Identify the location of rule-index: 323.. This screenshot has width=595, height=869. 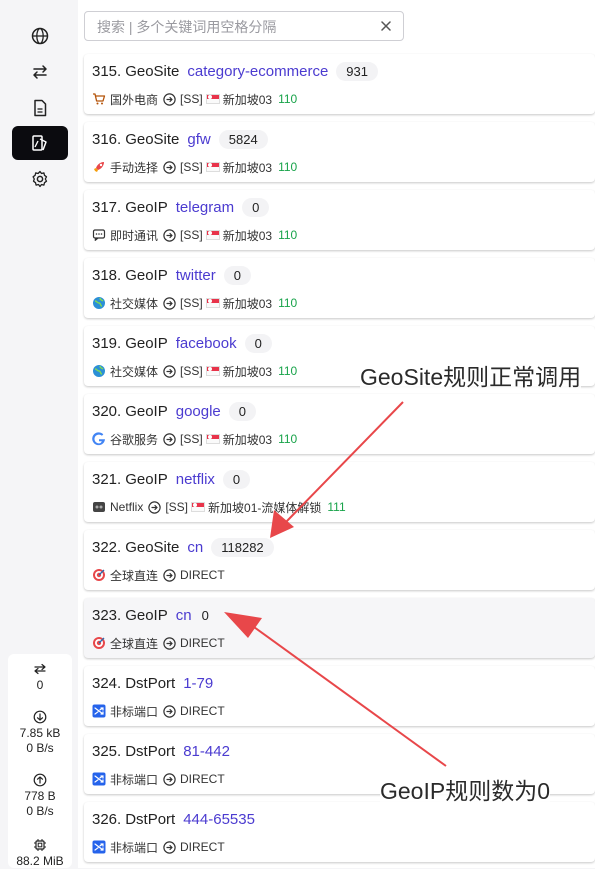
(107, 615).